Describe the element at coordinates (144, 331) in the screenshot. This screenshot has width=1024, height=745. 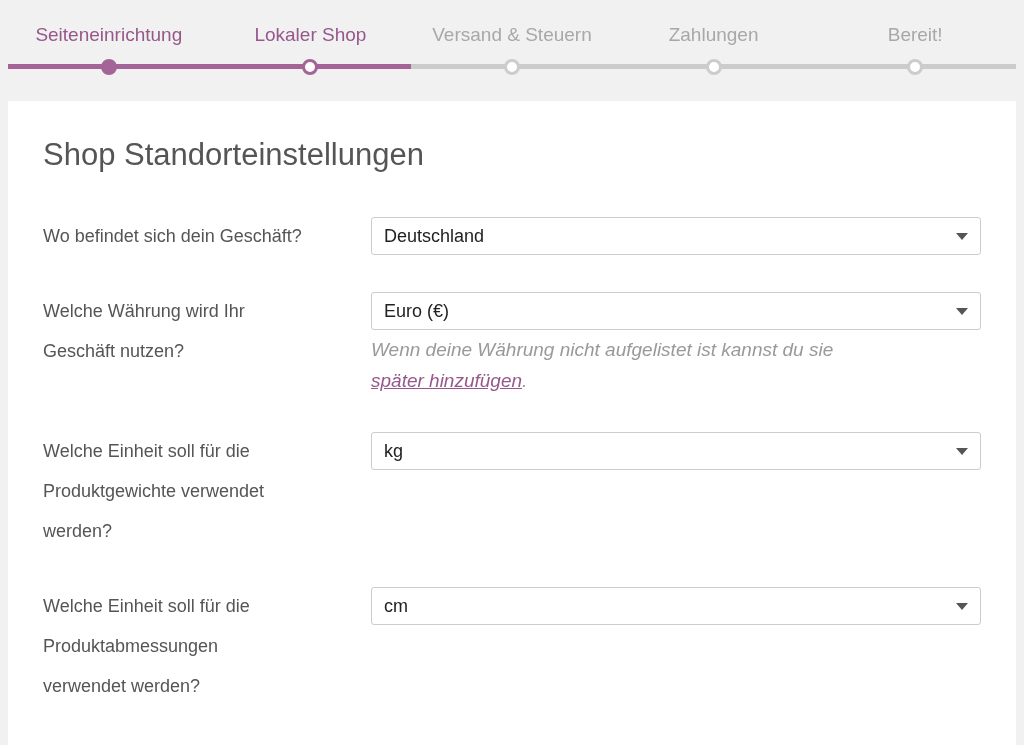
I see `field-label: Welche Währung wird Ihr Geschäft nutzen?` at that location.